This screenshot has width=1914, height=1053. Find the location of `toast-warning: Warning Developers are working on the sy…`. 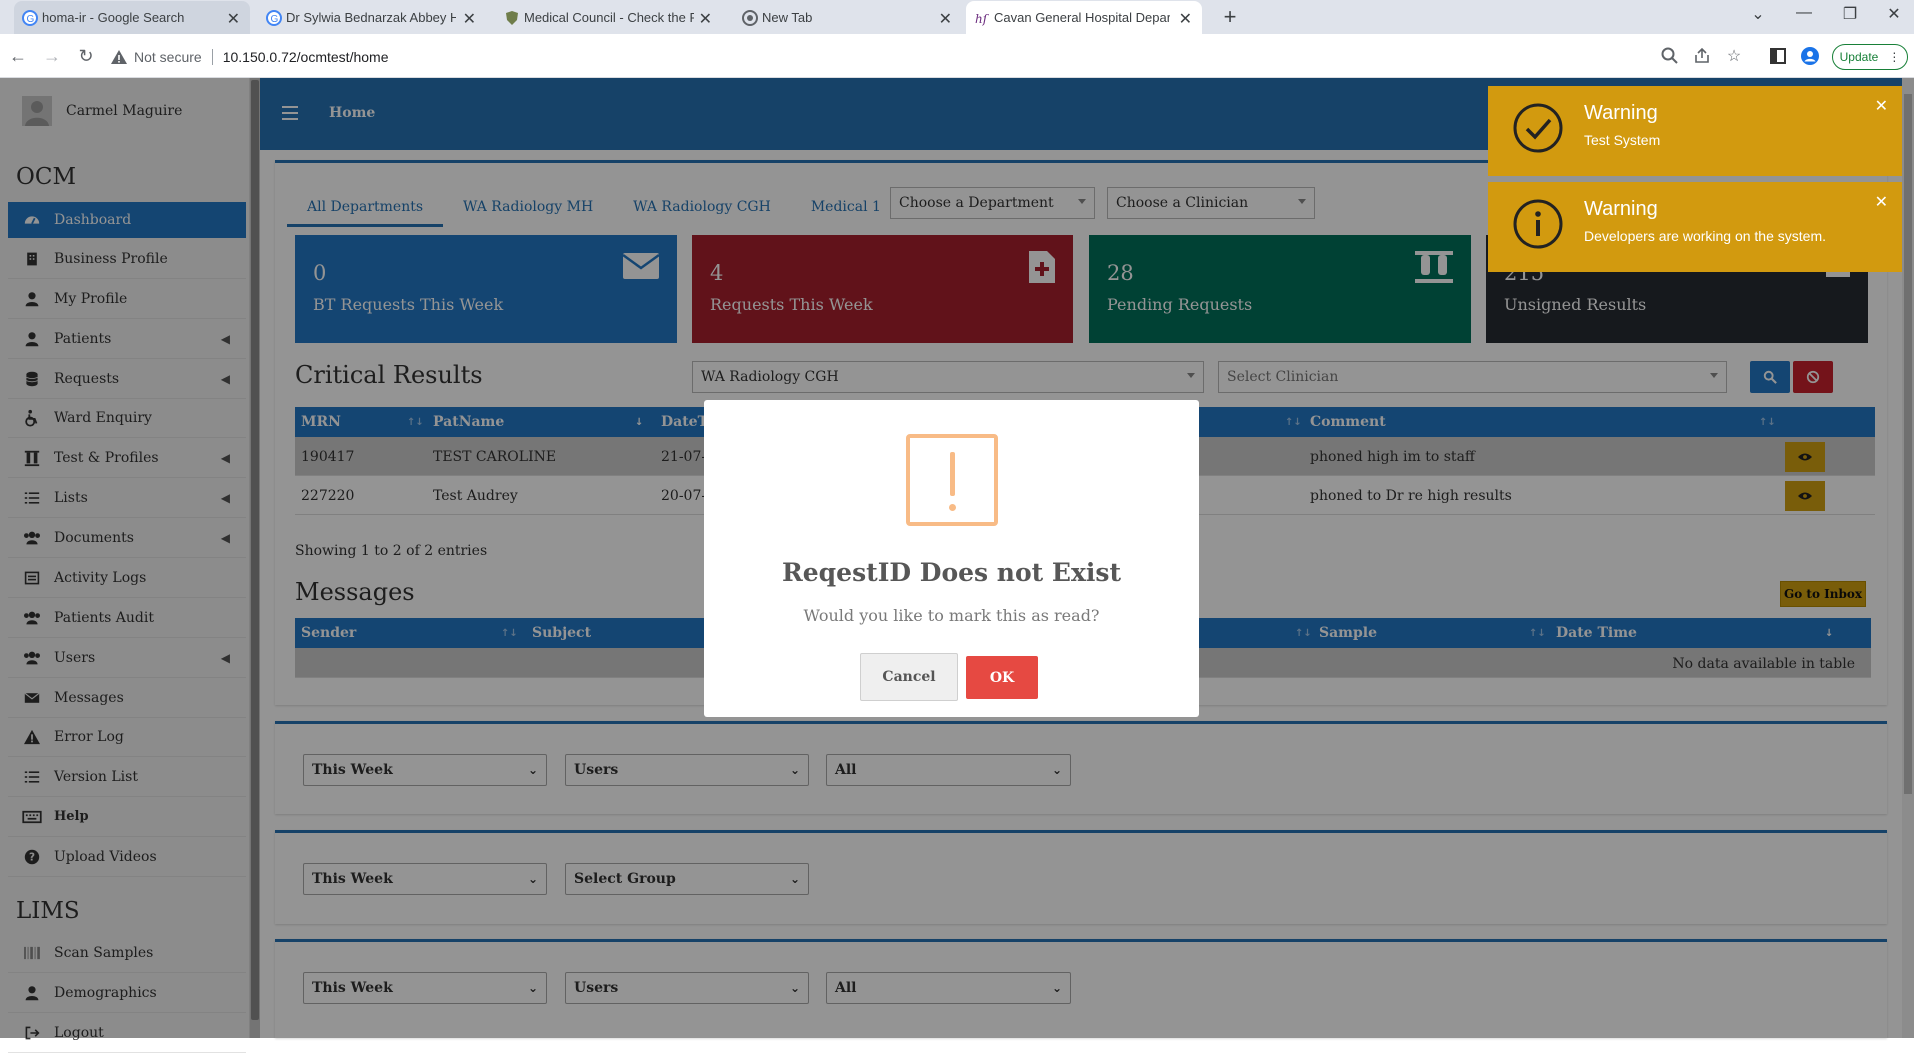

toast-warning: Warning Developers are working on the sy… is located at coordinates (1695, 227).